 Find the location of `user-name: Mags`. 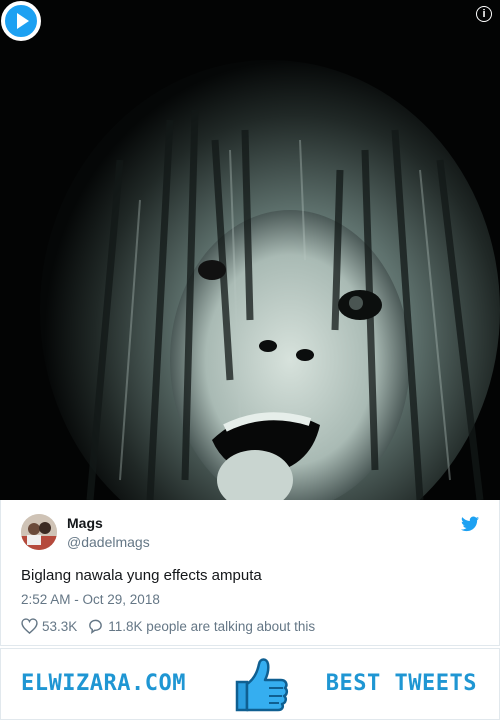

user-name: Mags is located at coordinates (85, 523).